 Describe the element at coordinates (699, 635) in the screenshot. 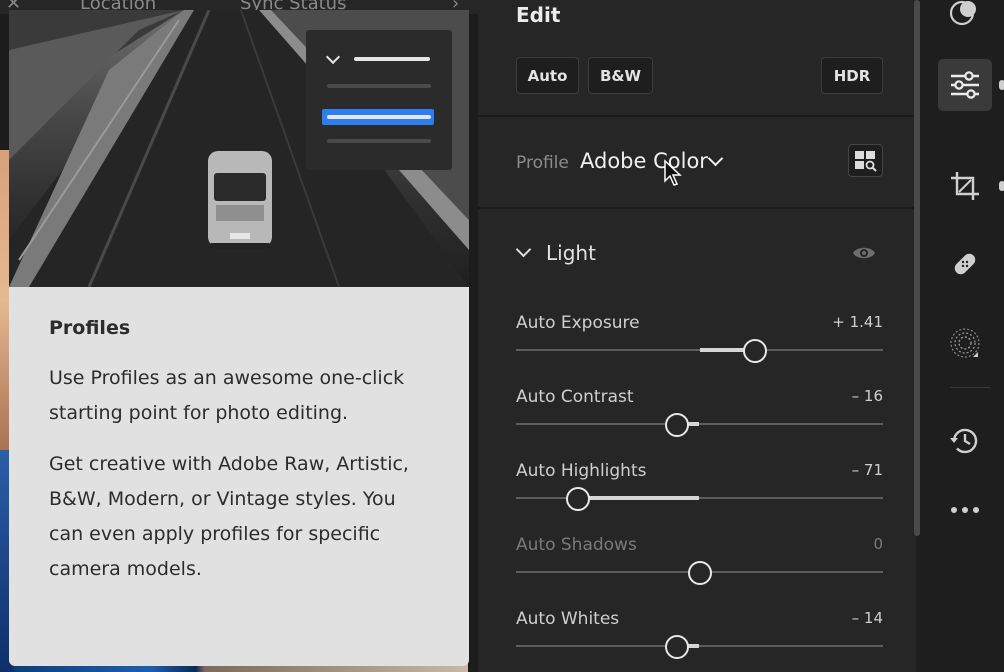

I see `slider-auto-whites: Auto Whites – 14` at that location.